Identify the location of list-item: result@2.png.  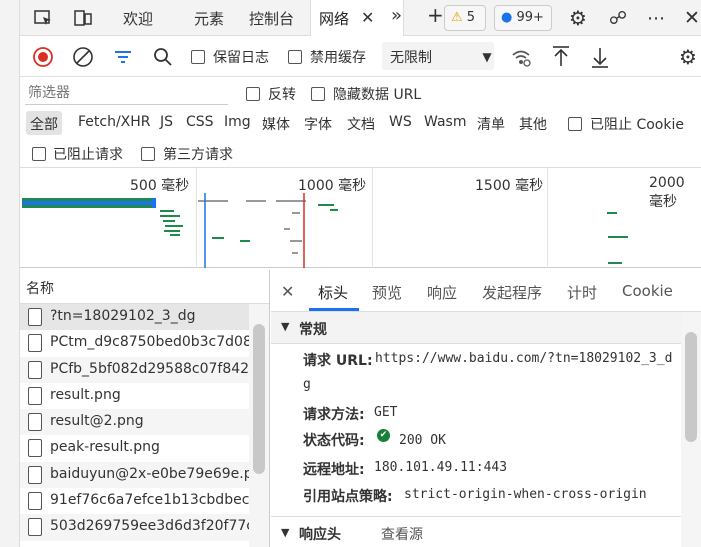
(144, 422).